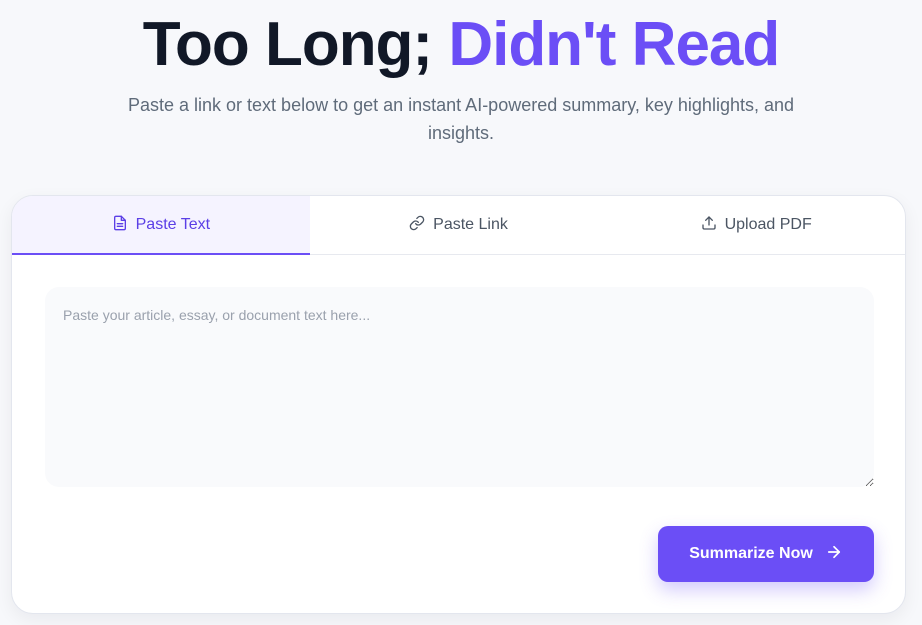  Describe the element at coordinates (120, 225) in the screenshot. I see `document-icon` at that location.